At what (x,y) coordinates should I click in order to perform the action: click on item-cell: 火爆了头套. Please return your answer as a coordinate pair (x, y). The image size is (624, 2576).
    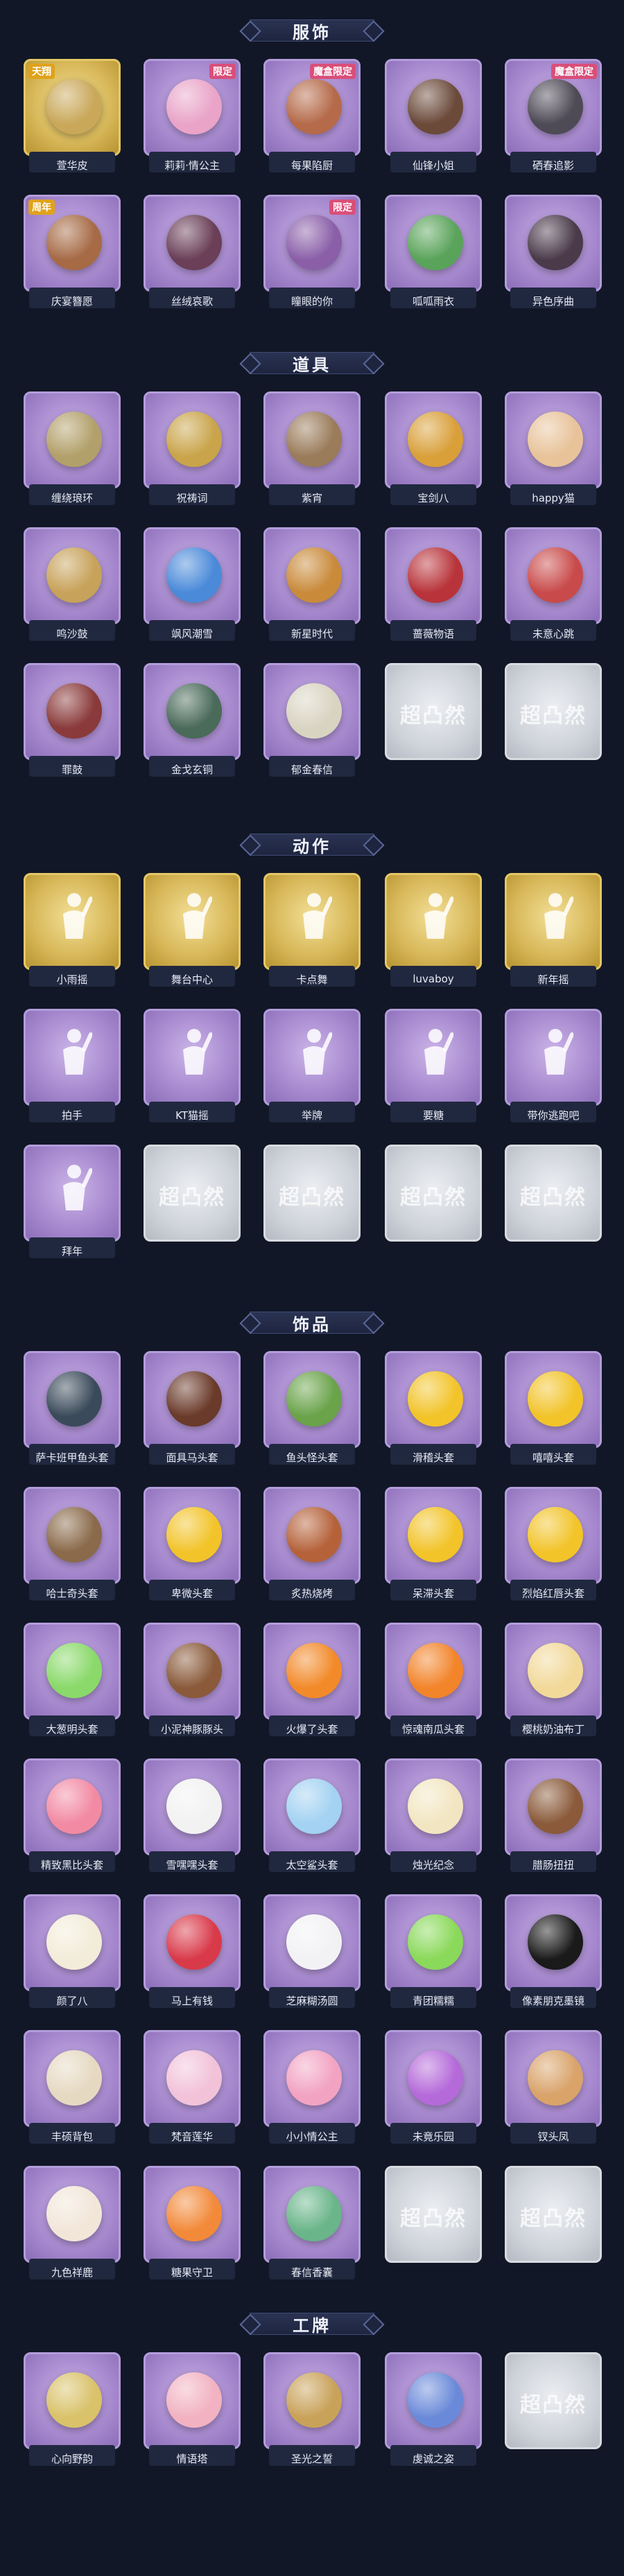
    Looking at the image, I should click on (312, 1681).